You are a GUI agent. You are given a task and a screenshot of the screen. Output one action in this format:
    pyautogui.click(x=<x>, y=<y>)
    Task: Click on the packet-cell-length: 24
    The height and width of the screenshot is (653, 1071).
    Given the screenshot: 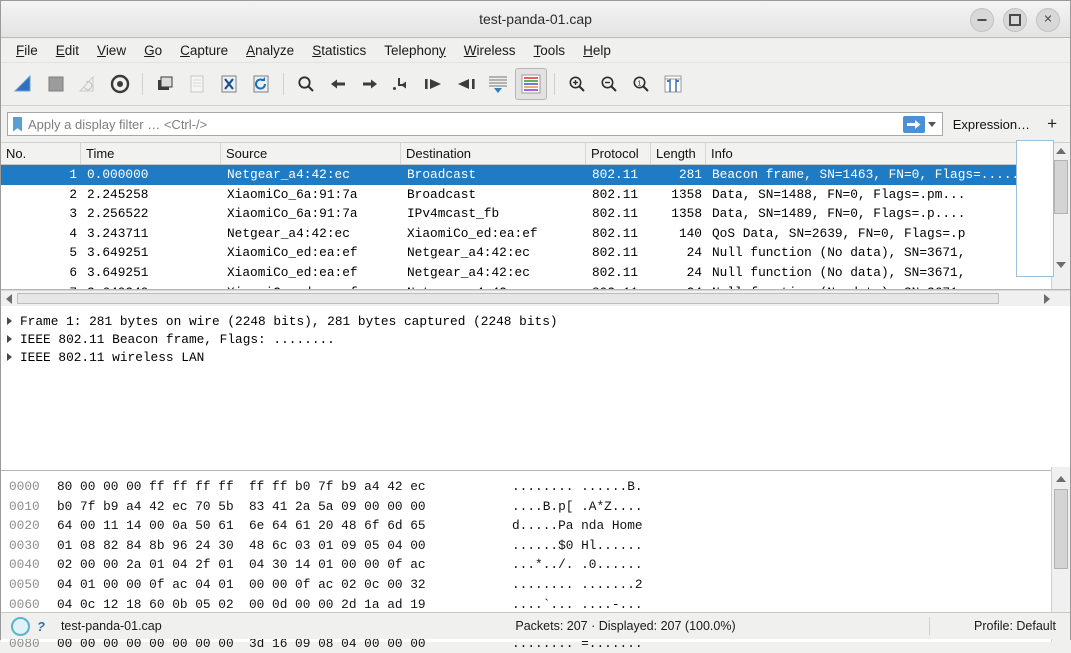 What is the action you would take?
    pyautogui.click(x=678, y=286)
    